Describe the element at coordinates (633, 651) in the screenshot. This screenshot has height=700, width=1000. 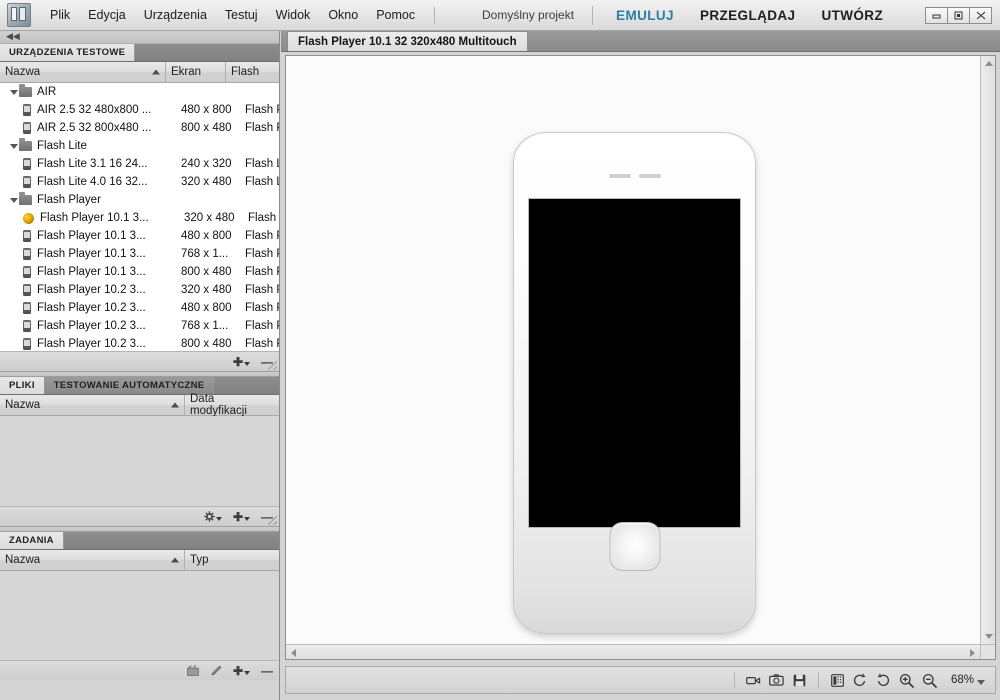
I see `canvas-horizontal-scrollbar` at that location.